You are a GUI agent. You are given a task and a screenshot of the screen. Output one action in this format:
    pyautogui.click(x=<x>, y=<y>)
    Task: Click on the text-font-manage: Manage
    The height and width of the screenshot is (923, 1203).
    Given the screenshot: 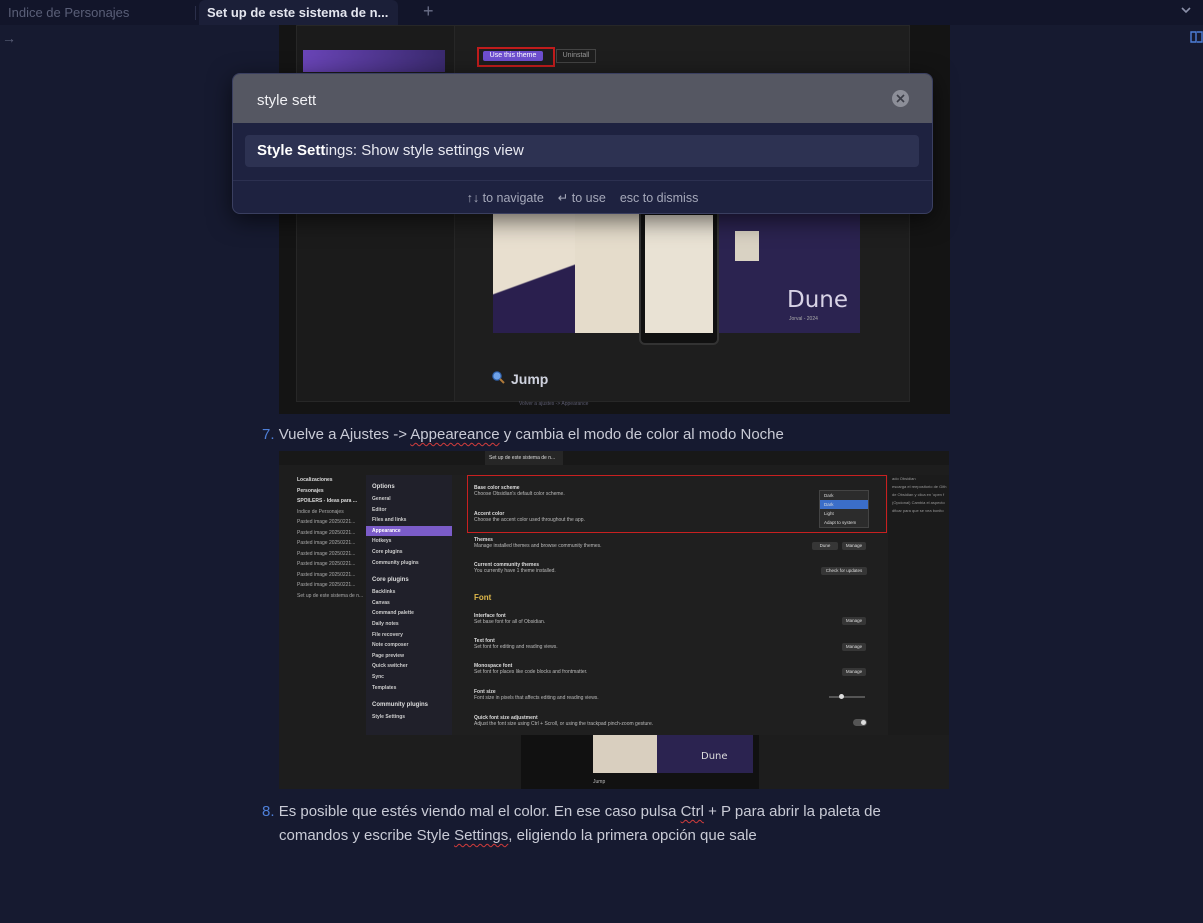 What is the action you would take?
    pyautogui.click(x=854, y=647)
    